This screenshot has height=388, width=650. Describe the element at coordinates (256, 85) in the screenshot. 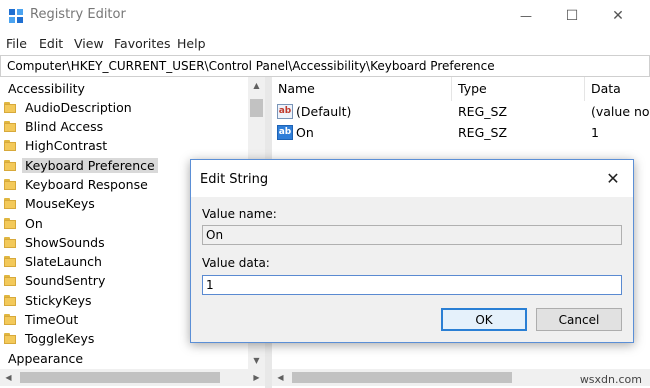

I see `scroll-up-arrow-icon: ▲` at that location.